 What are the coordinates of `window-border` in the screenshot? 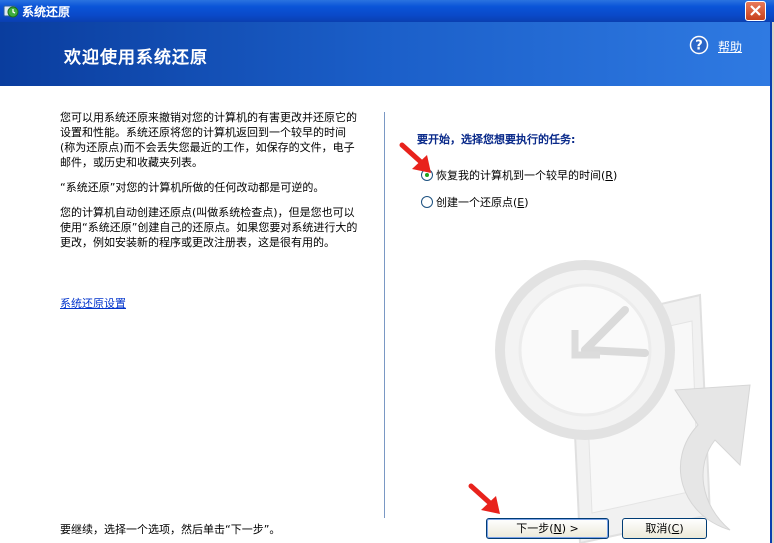 It's located at (772, 282).